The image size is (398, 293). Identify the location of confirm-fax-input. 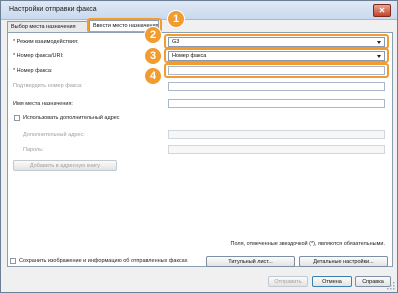
(276, 86).